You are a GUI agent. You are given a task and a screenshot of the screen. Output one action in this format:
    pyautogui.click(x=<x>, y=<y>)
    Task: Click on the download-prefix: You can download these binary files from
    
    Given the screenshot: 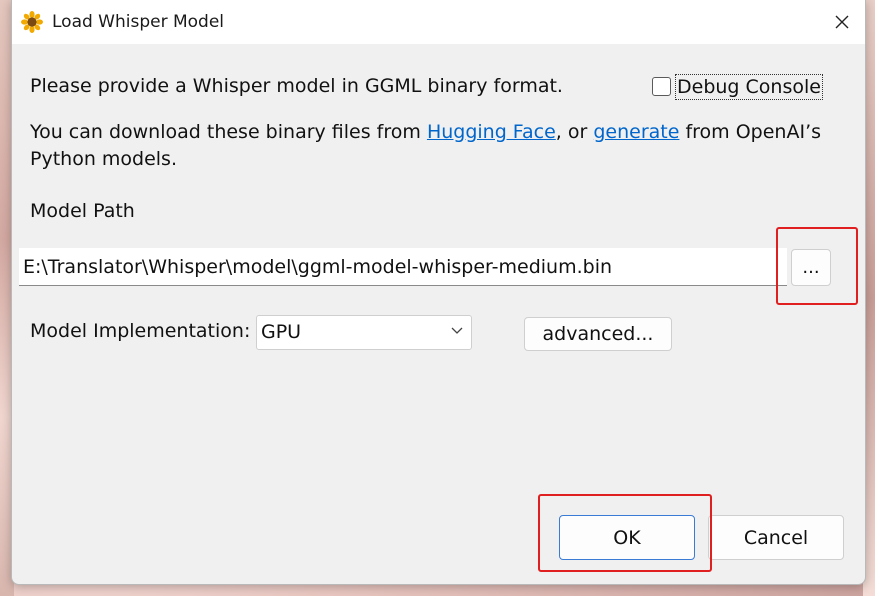 What is the action you would take?
    pyautogui.click(x=228, y=132)
    